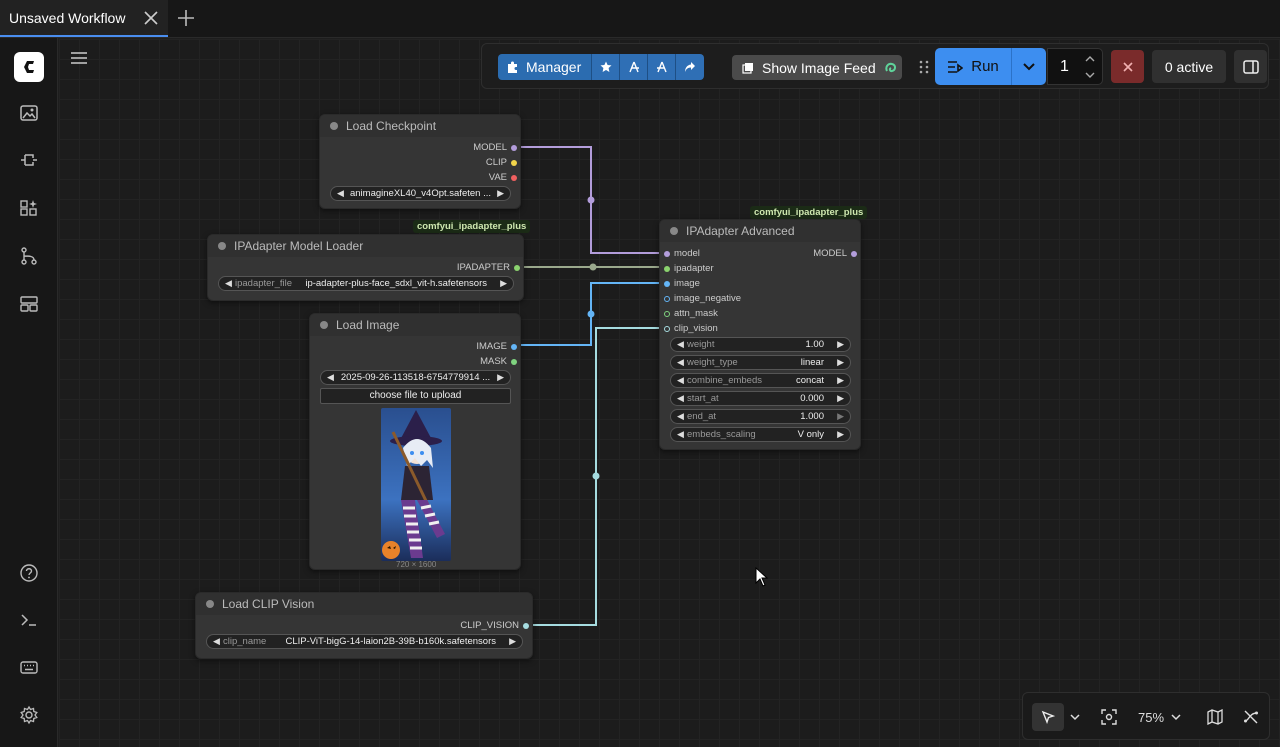  What do you see at coordinates (634, 67) in the screenshot?
I see `history-back-button` at bounding box center [634, 67].